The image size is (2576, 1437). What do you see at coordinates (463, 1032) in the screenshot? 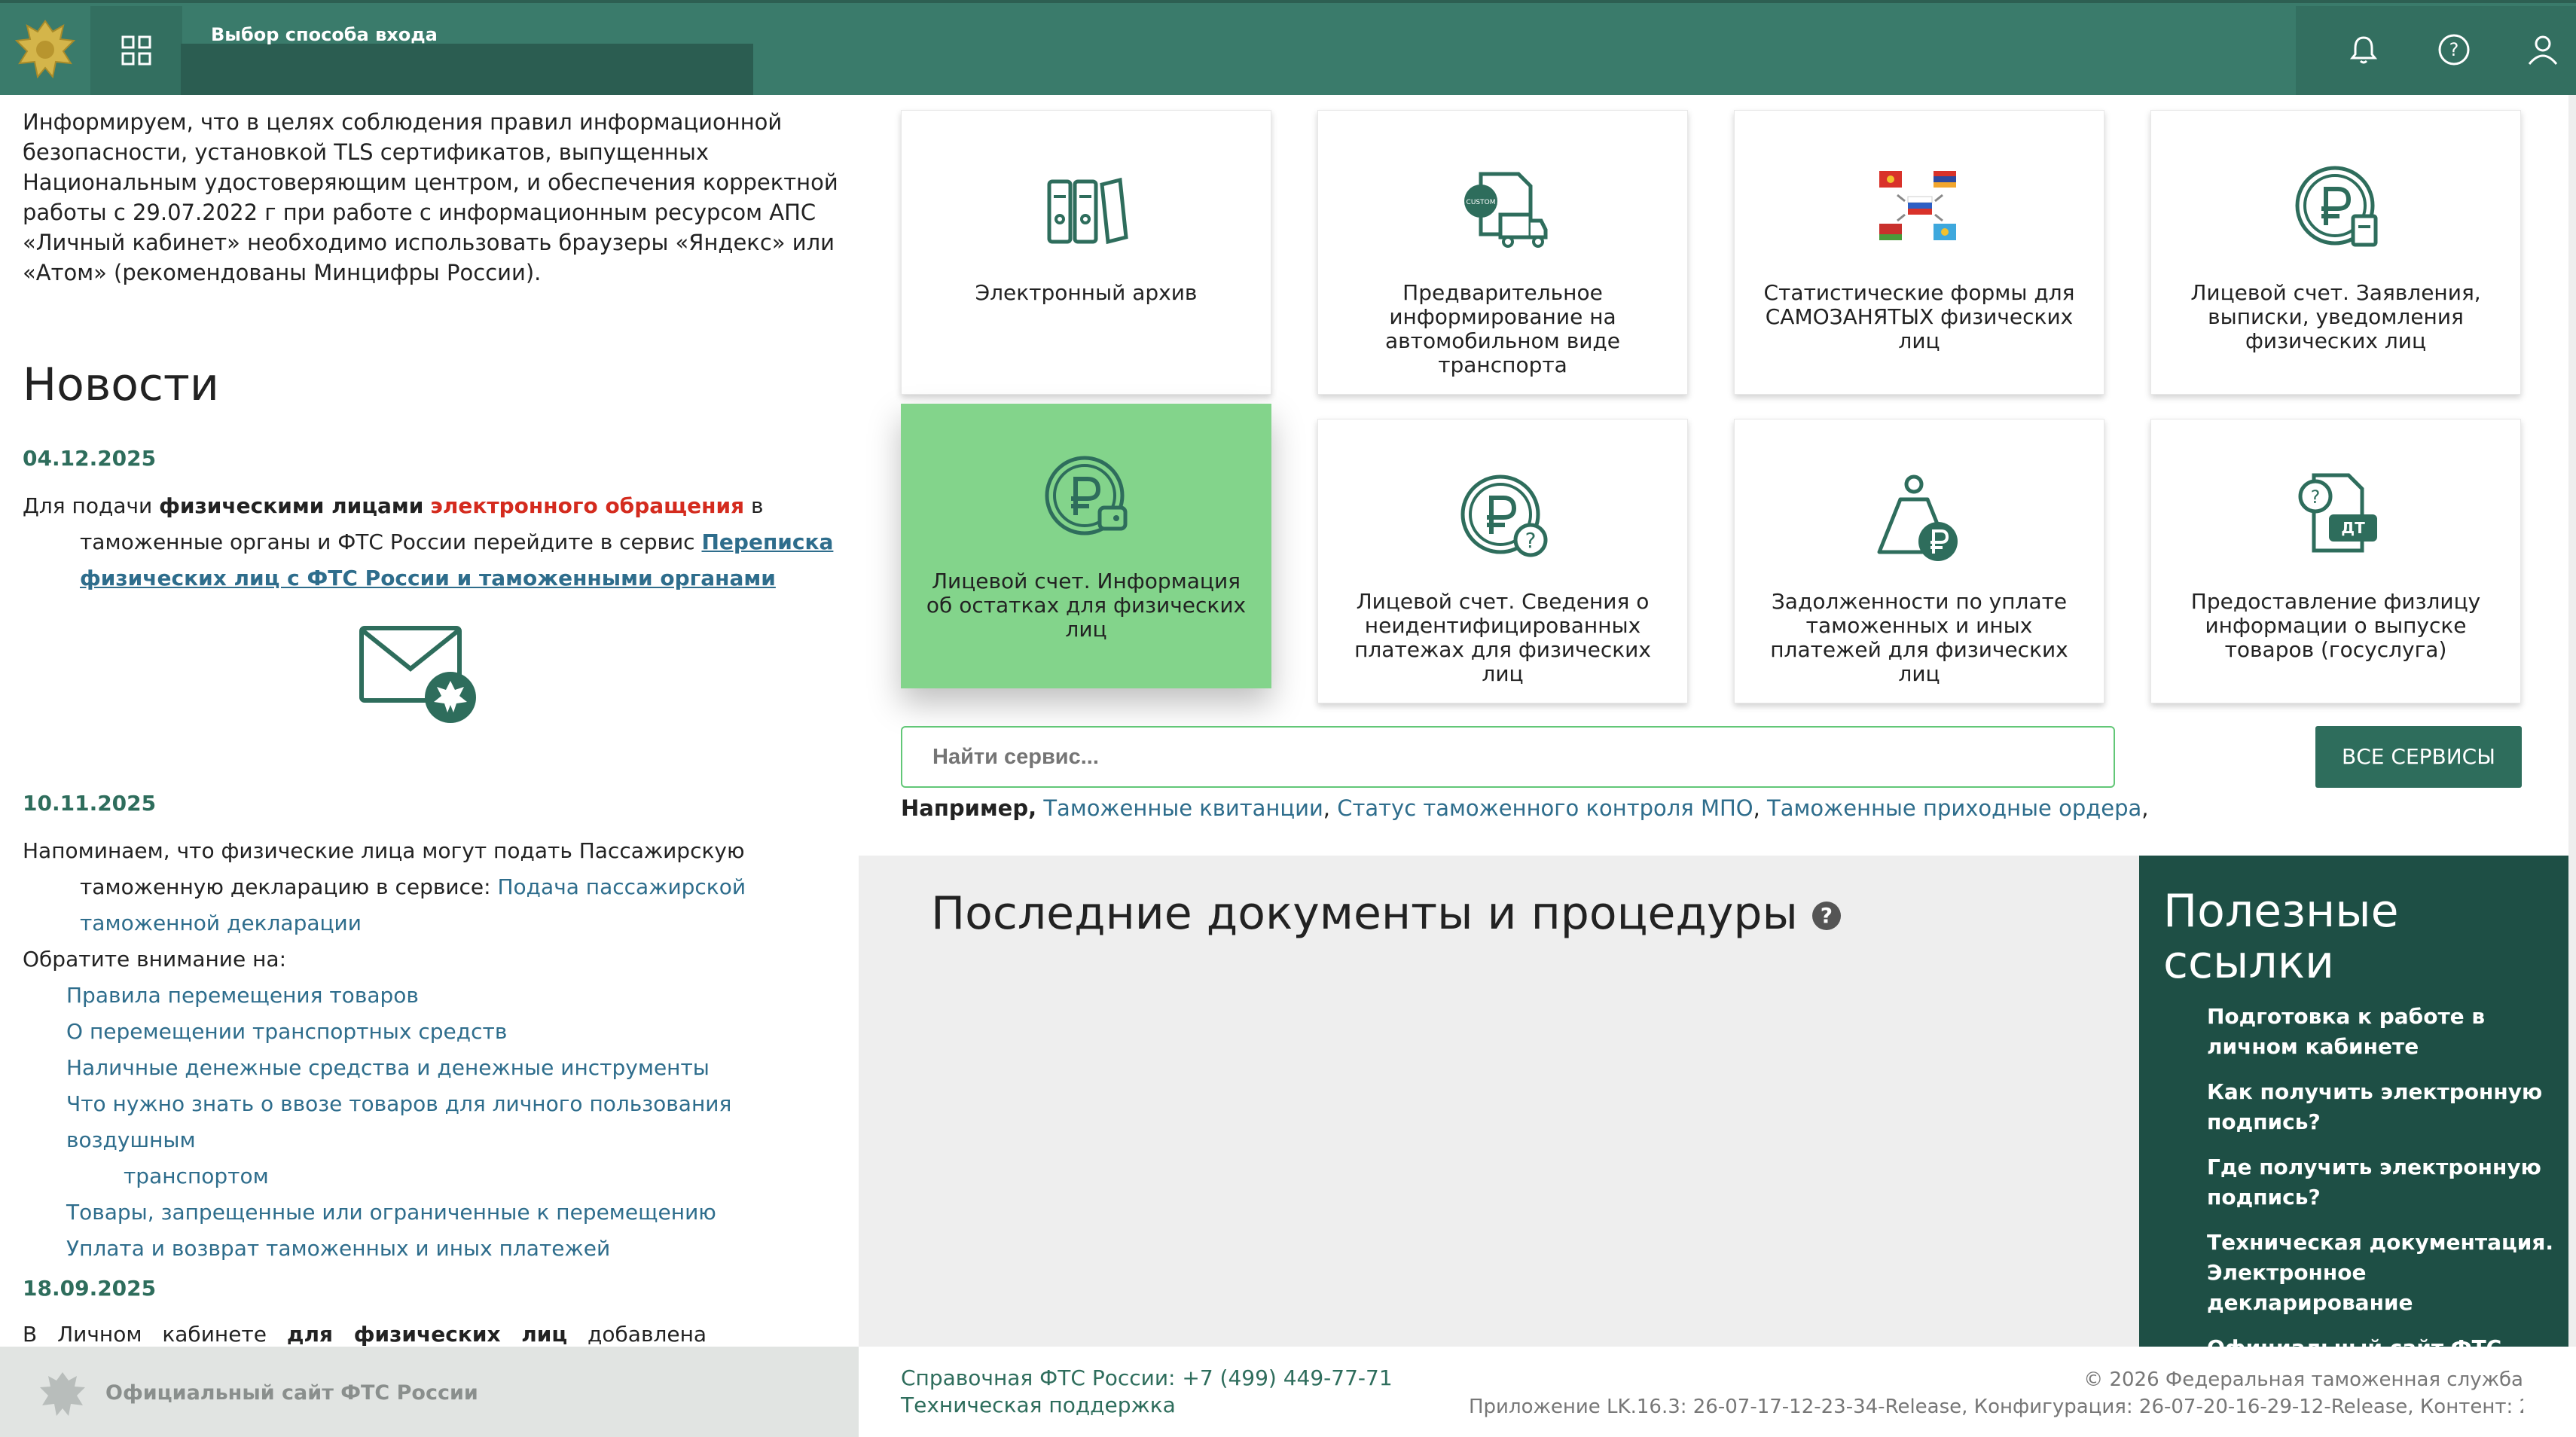
I see `list-item: О перемещении транспортных средств` at bounding box center [463, 1032].